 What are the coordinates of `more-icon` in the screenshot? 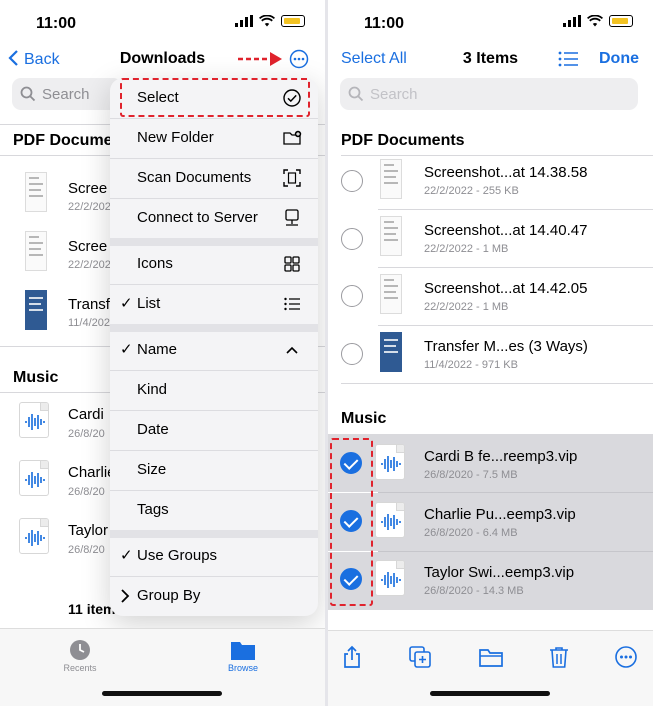 It's located at (626, 657).